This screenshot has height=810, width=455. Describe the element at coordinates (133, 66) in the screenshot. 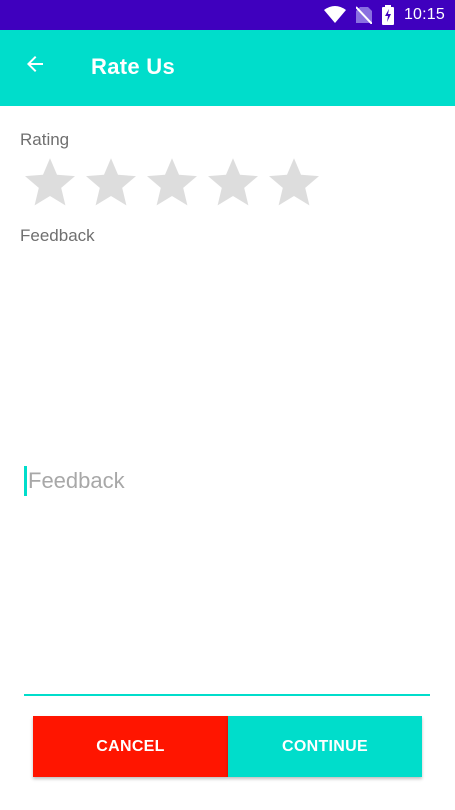

I see `page-title: Rate Us` at that location.